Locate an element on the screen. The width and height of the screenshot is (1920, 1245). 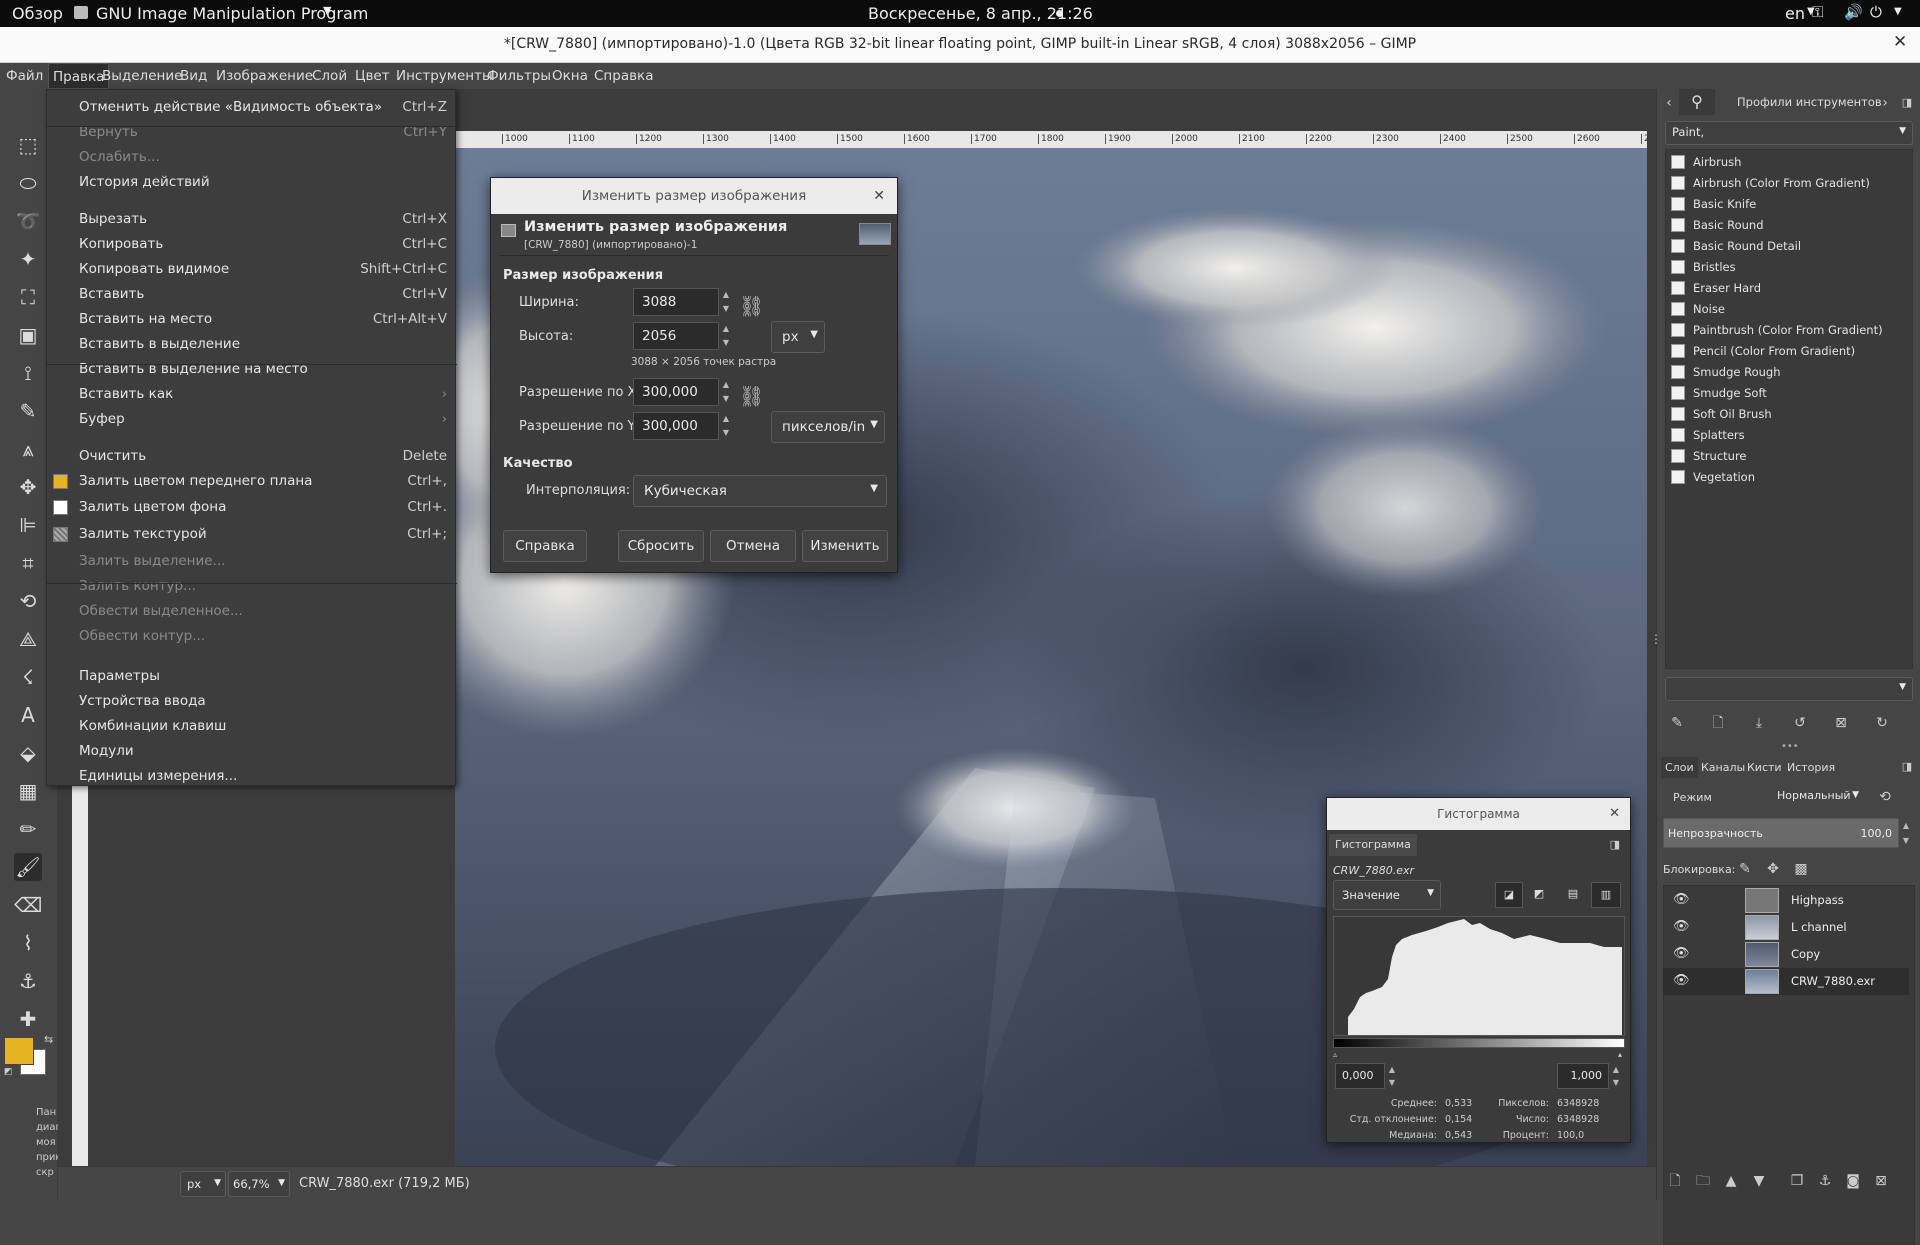
edit-menu-item: Модули is located at coordinates (252, 751).